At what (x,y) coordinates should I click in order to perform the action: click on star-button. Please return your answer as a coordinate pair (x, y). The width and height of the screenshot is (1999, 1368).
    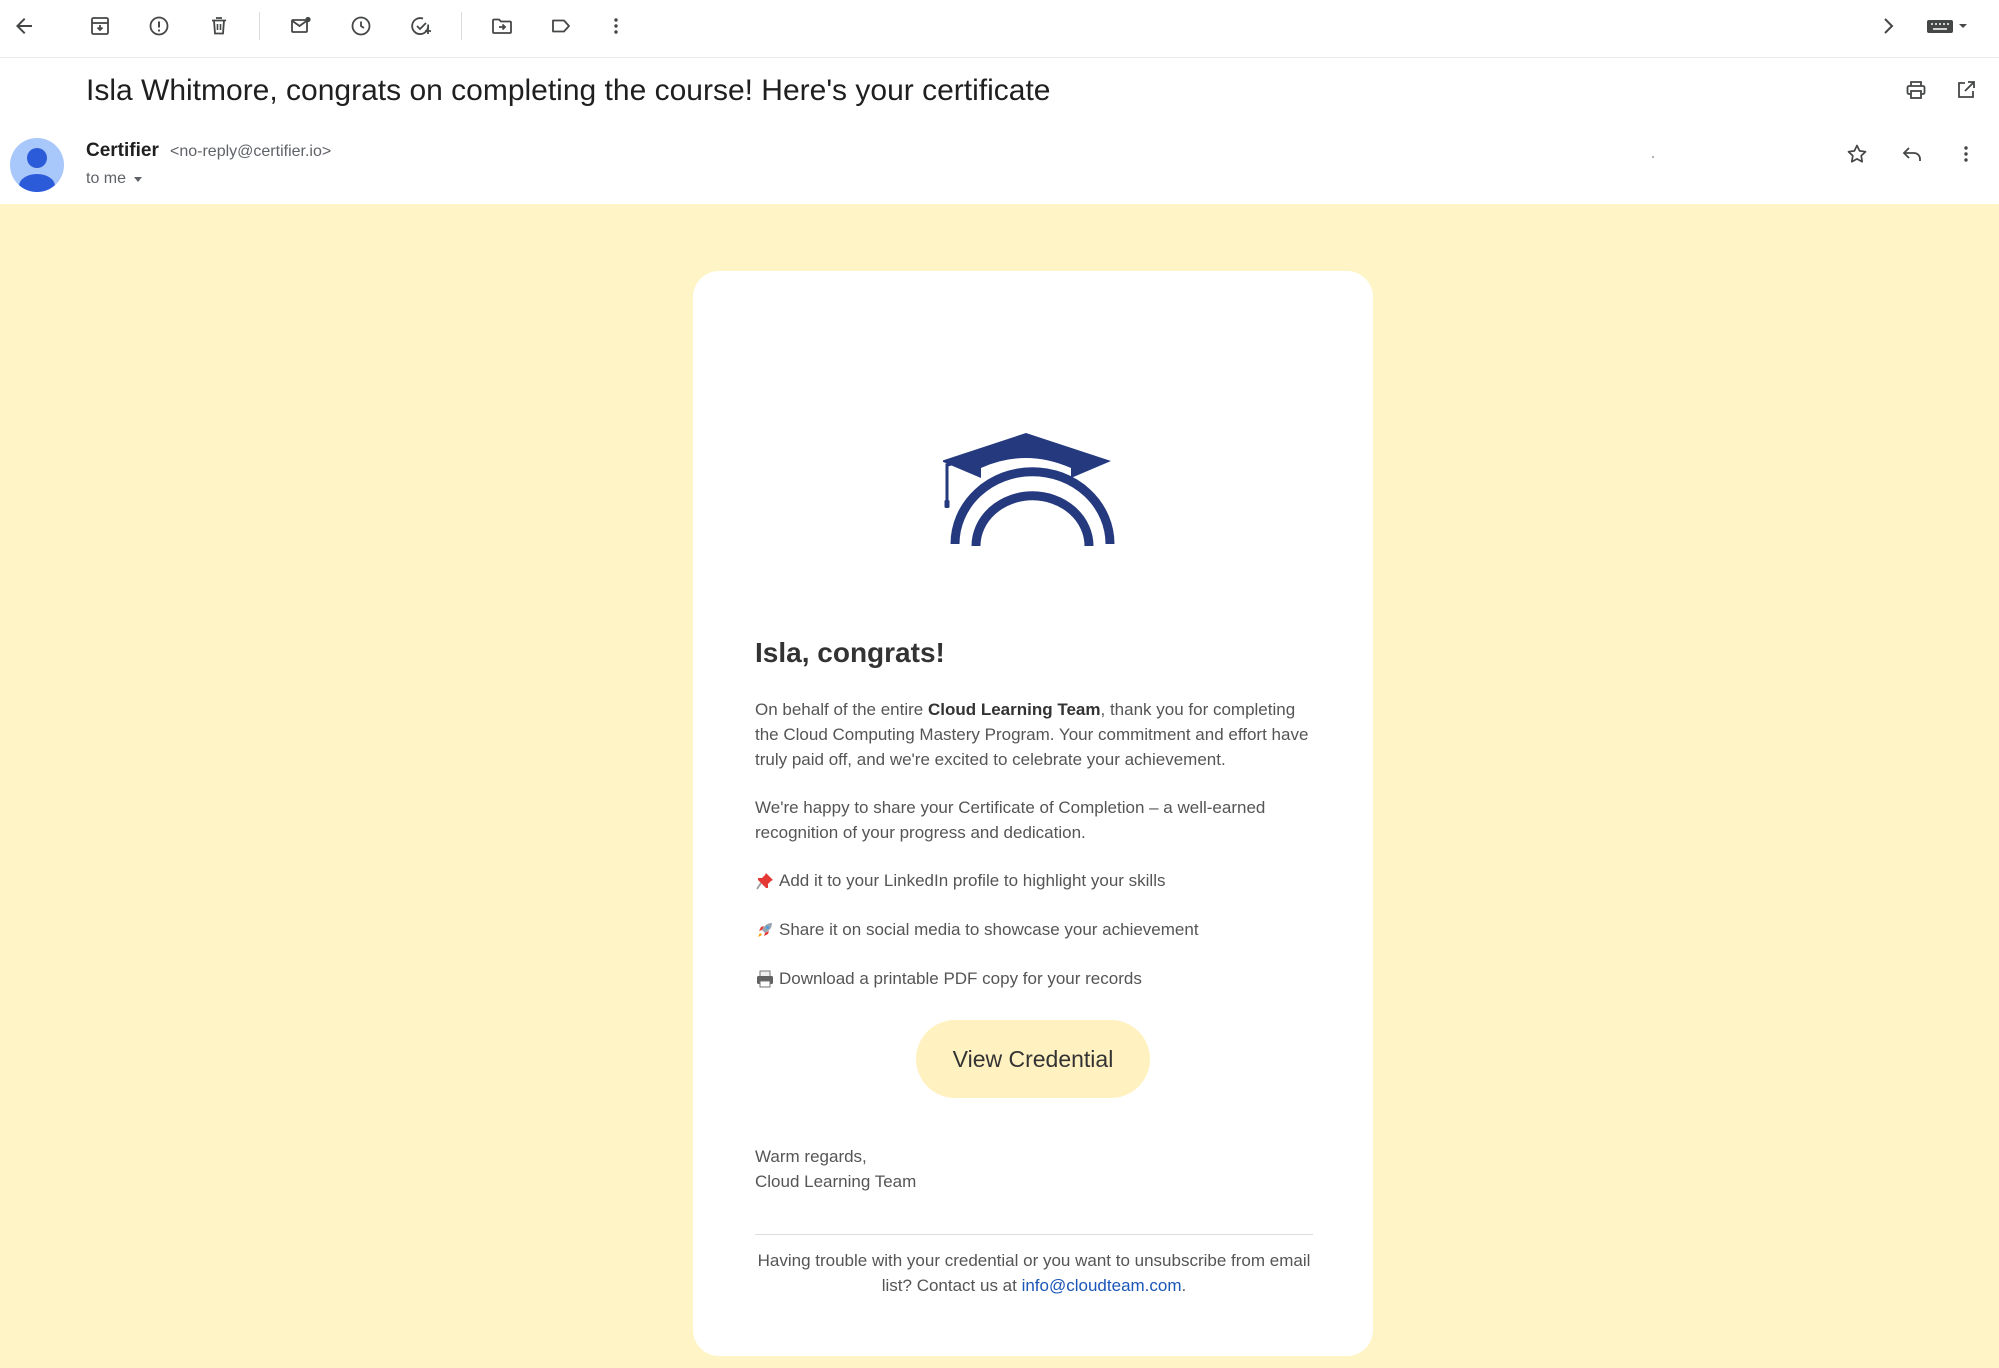
    Looking at the image, I should click on (1857, 154).